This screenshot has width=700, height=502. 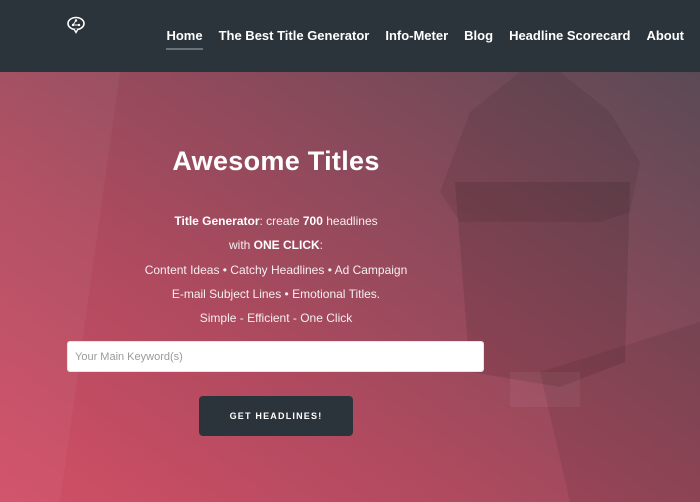 What do you see at coordinates (276, 294) in the screenshot?
I see `hero-line-features-2: E-mail Subject Lines • Emotional Titles.` at bounding box center [276, 294].